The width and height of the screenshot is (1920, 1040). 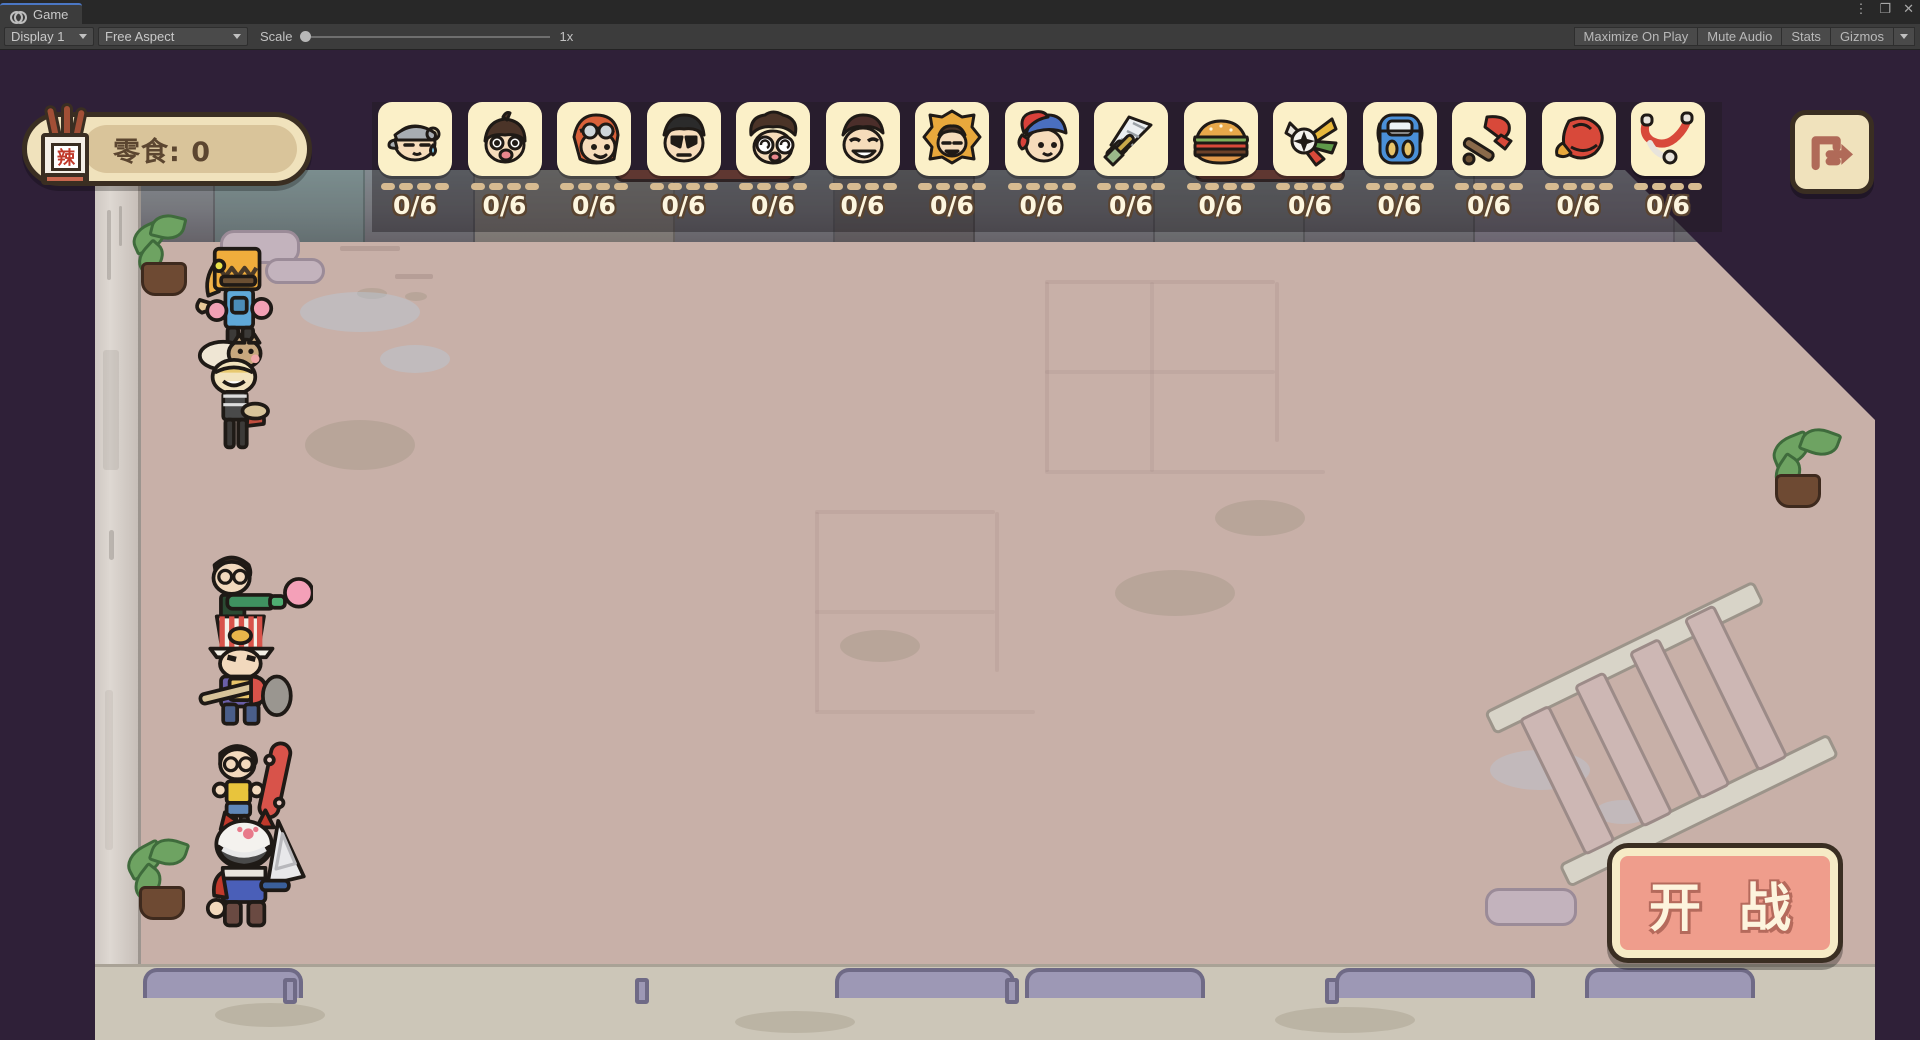 What do you see at coordinates (49, 36) in the screenshot?
I see `display-dropdown: Display 1` at bounding box center [49, 36].